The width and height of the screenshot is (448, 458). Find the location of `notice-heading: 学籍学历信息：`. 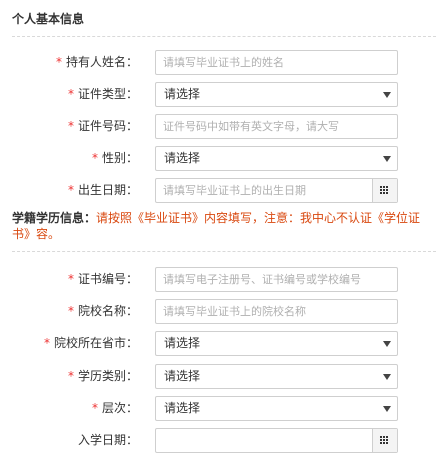

notice-heading: 学籍学历信息： is located at coordinates (54, 218).